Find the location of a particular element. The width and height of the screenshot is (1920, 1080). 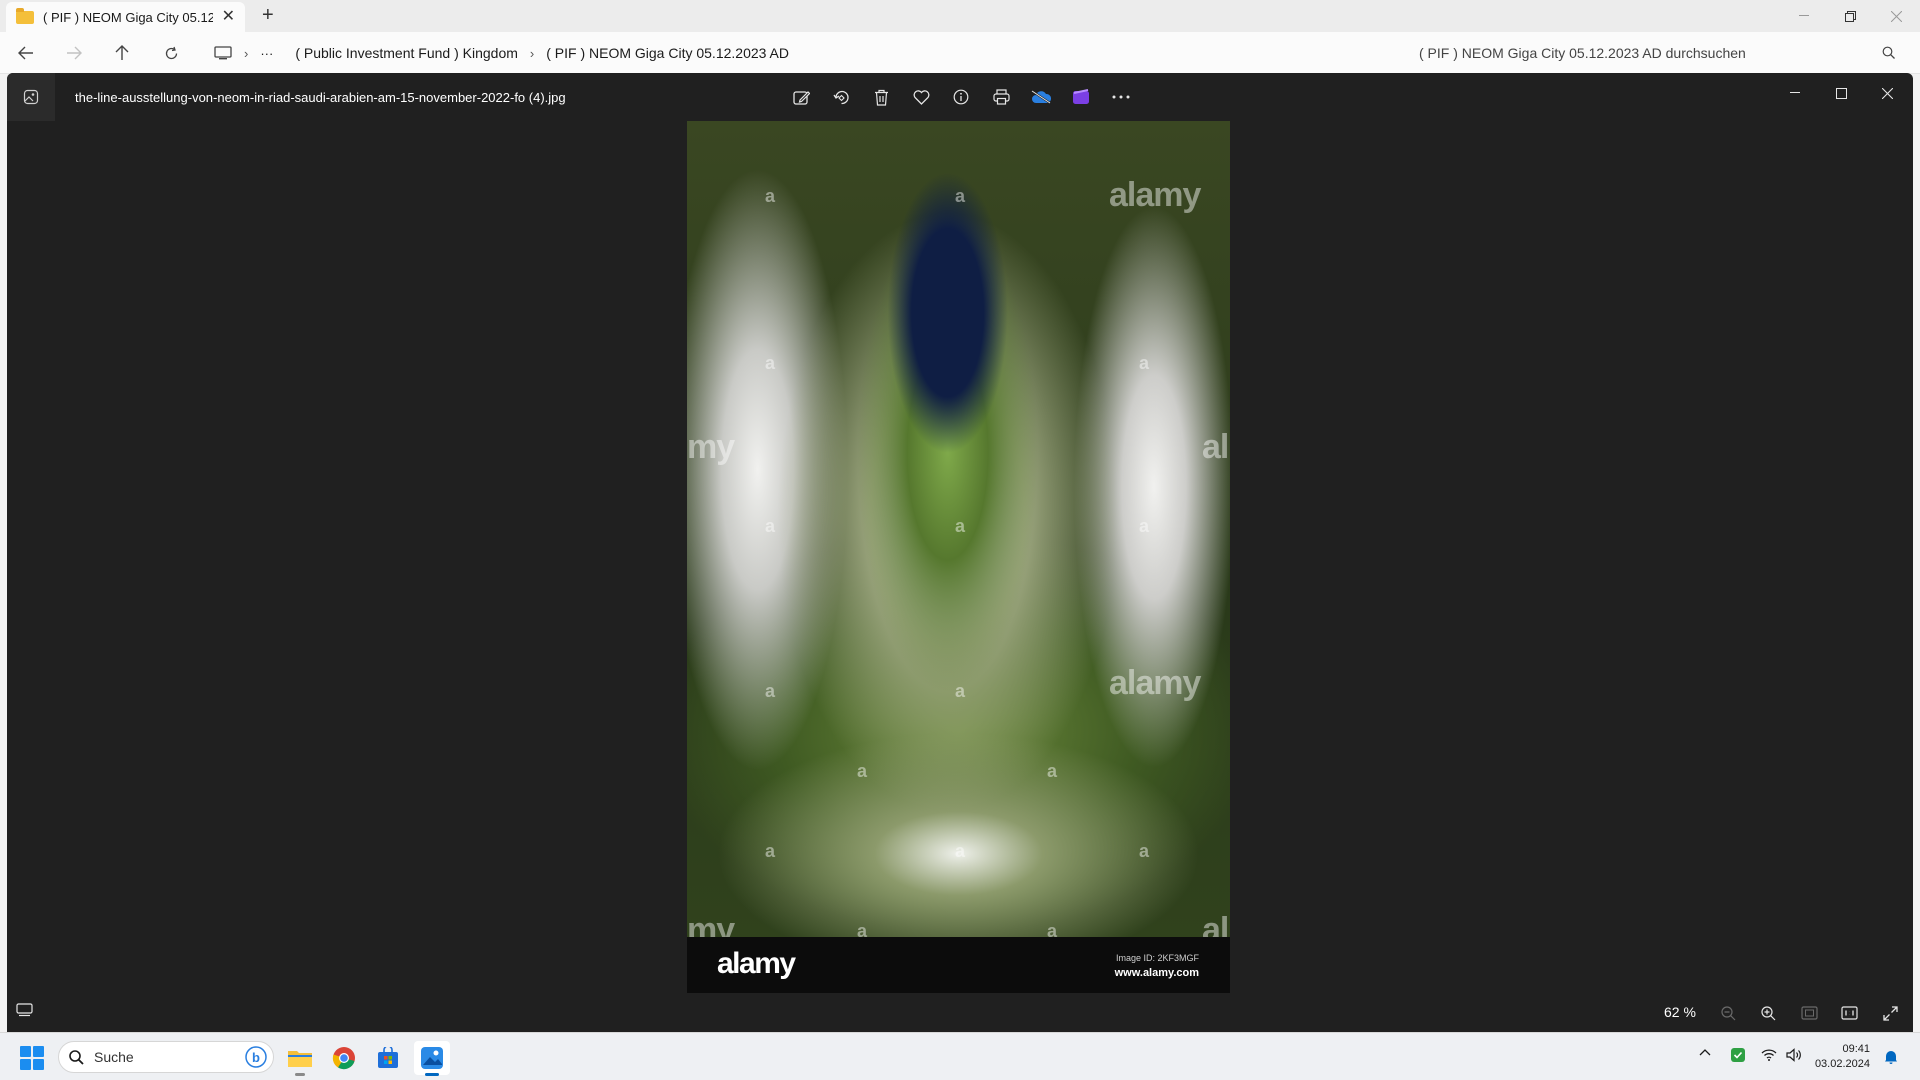

svg-text: b is located at coordinates (256, 1057).